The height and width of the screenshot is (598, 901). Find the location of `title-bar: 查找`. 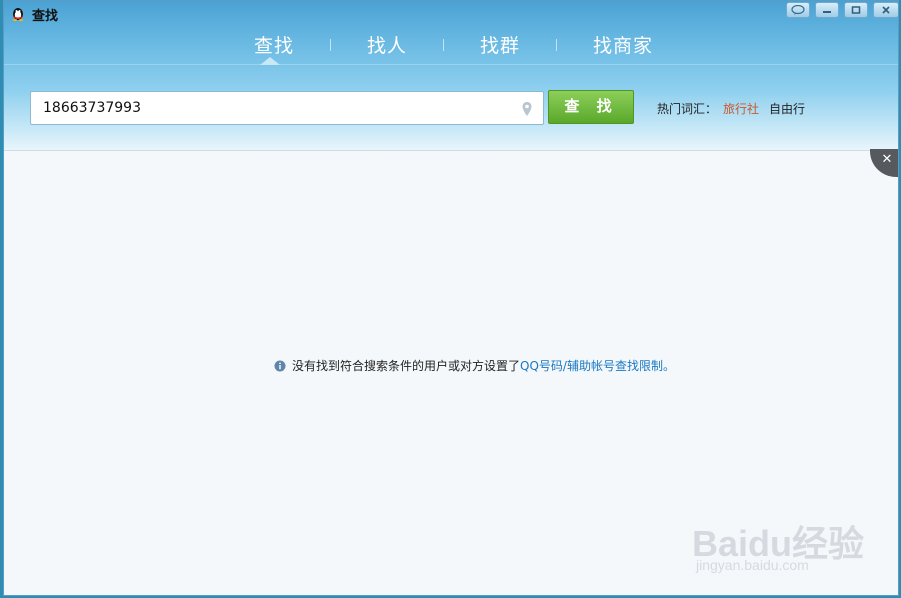

title-bar: 查找 is located at coordinates (451, 13).